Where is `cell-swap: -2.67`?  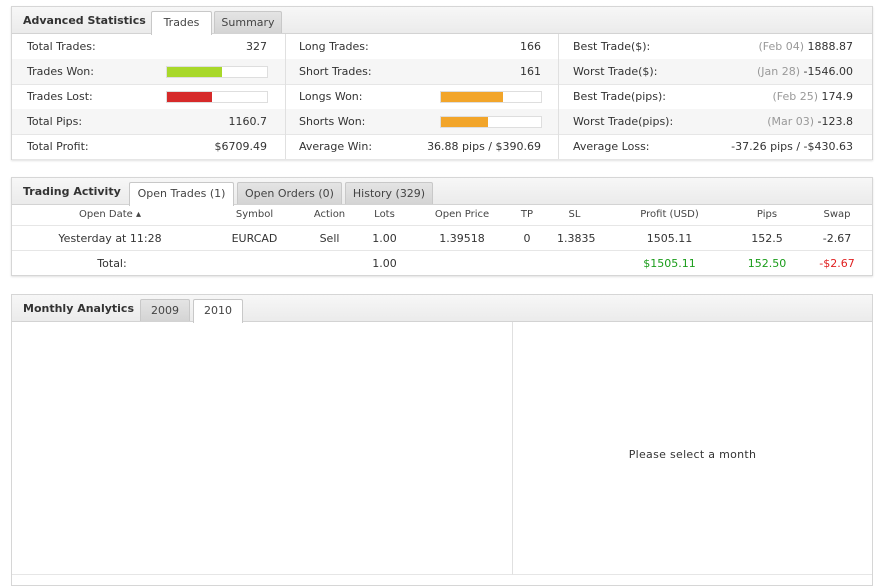
cell-swap: -2.67 is located at coordinates (837, 238).